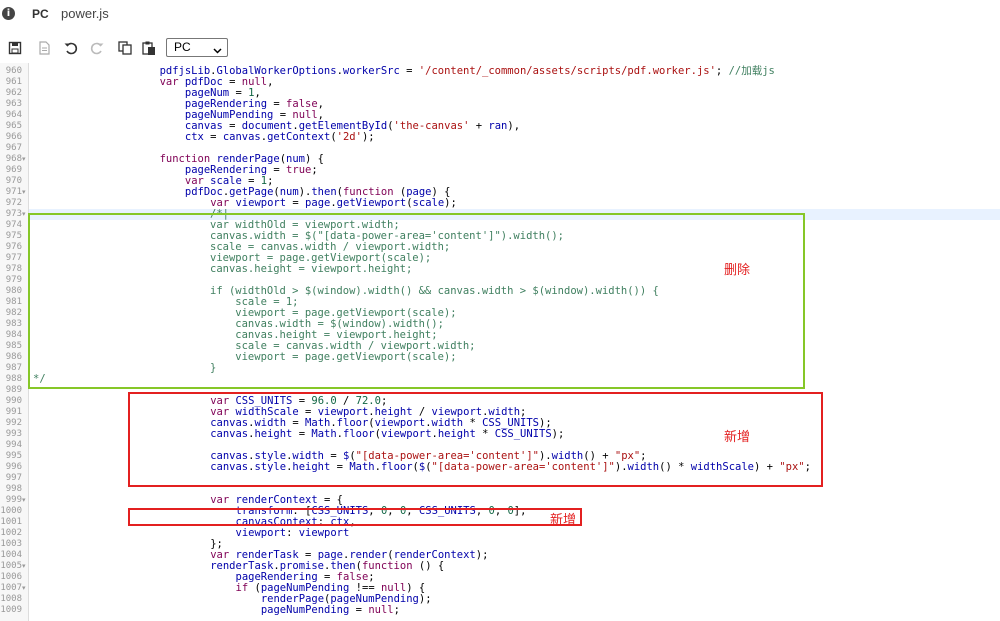  Describe the element at coordinates (40, 14) in the screenshot. I see `mode-badge: PC` at that location.